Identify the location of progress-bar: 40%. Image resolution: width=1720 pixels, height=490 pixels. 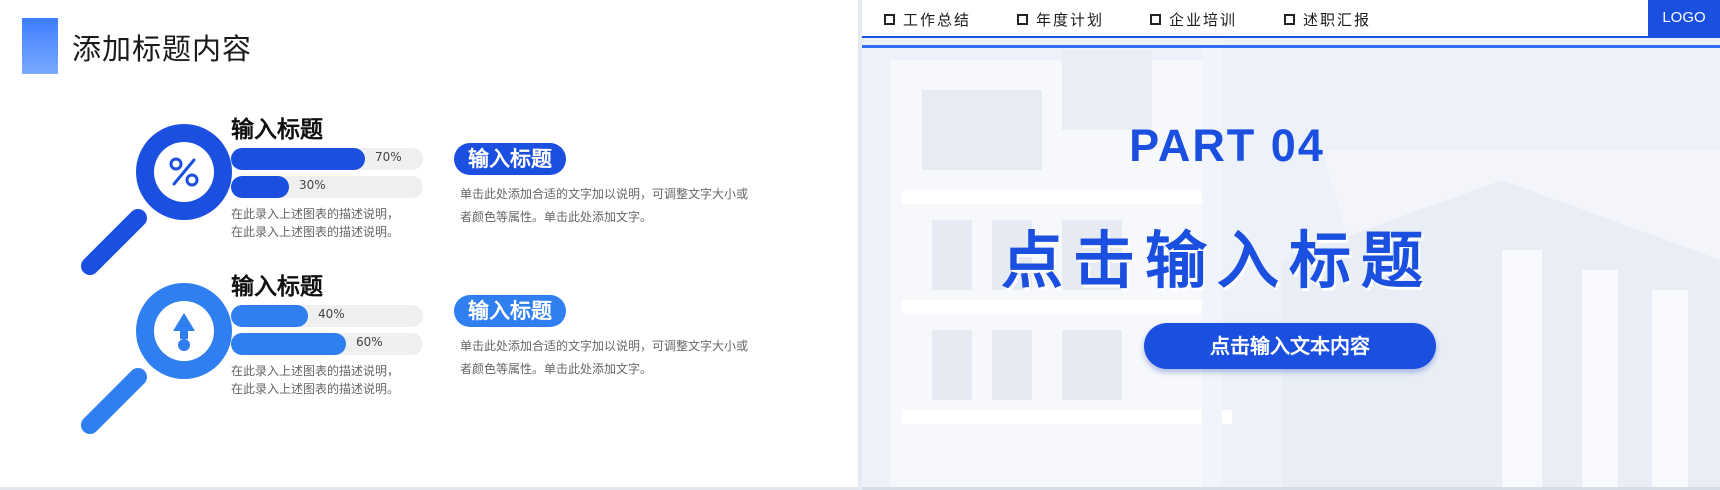
(327, 316).